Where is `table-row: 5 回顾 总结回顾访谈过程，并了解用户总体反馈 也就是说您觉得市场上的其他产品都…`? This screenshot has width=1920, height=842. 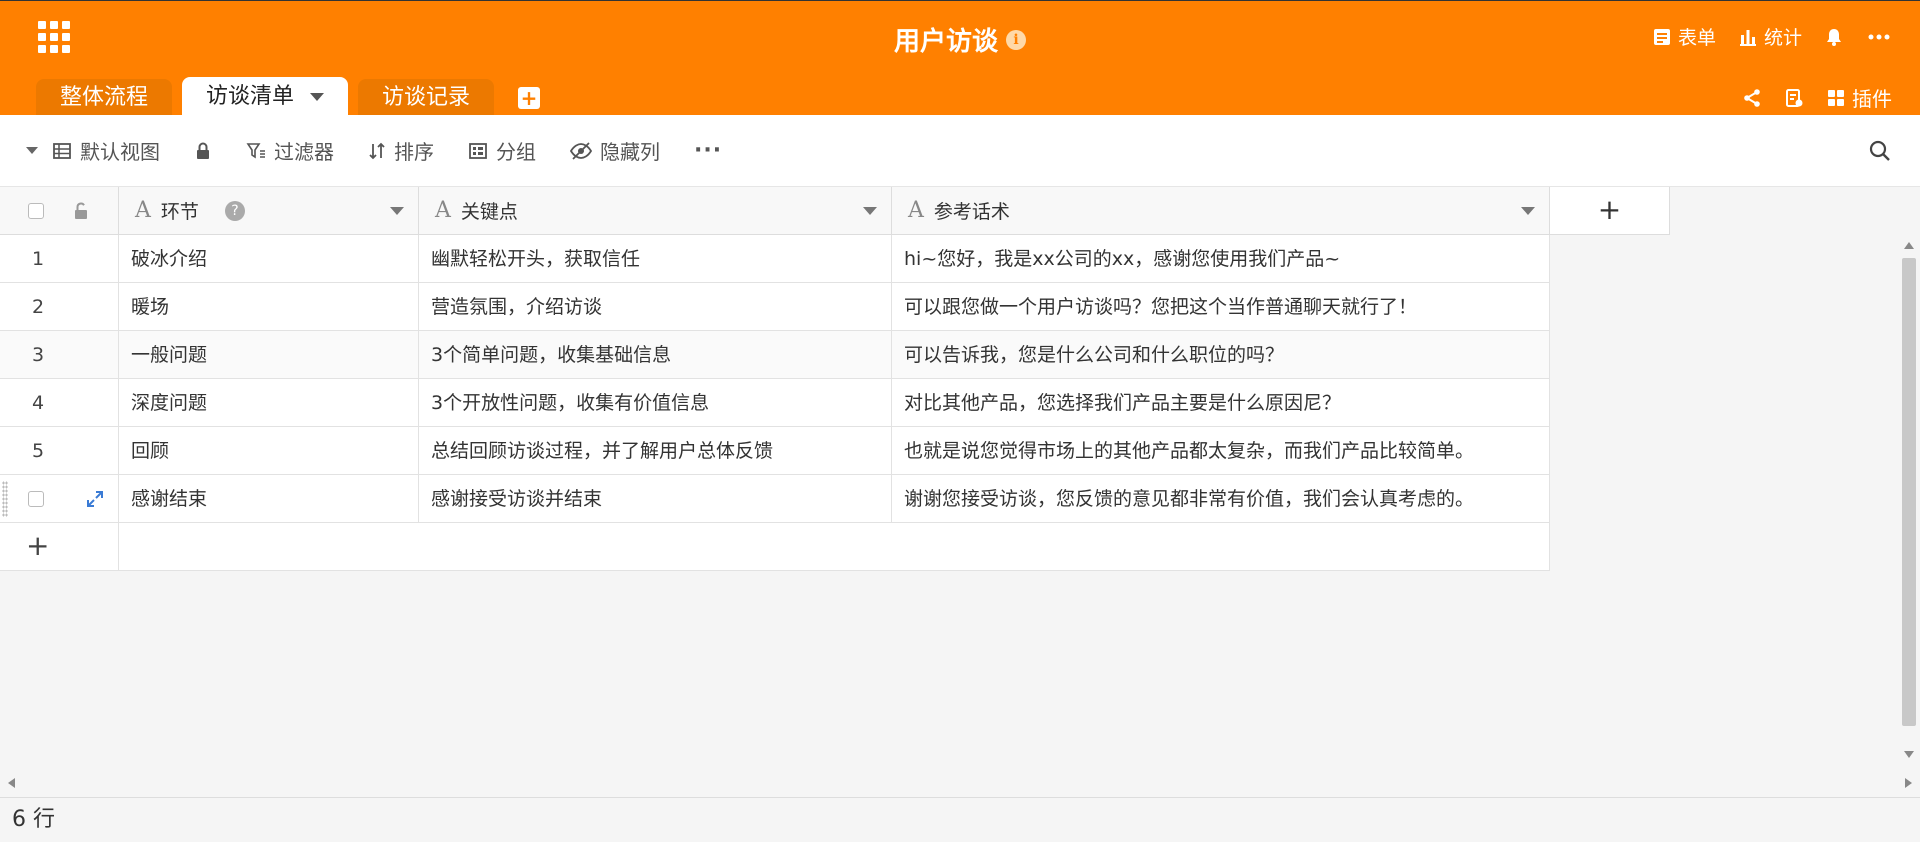 table-row: 5 回顾 总结回顾访谈过程，并了解用户总体反馈 也就是说您觉得市场上的其他产品都… is located at coordinates (775, 451).